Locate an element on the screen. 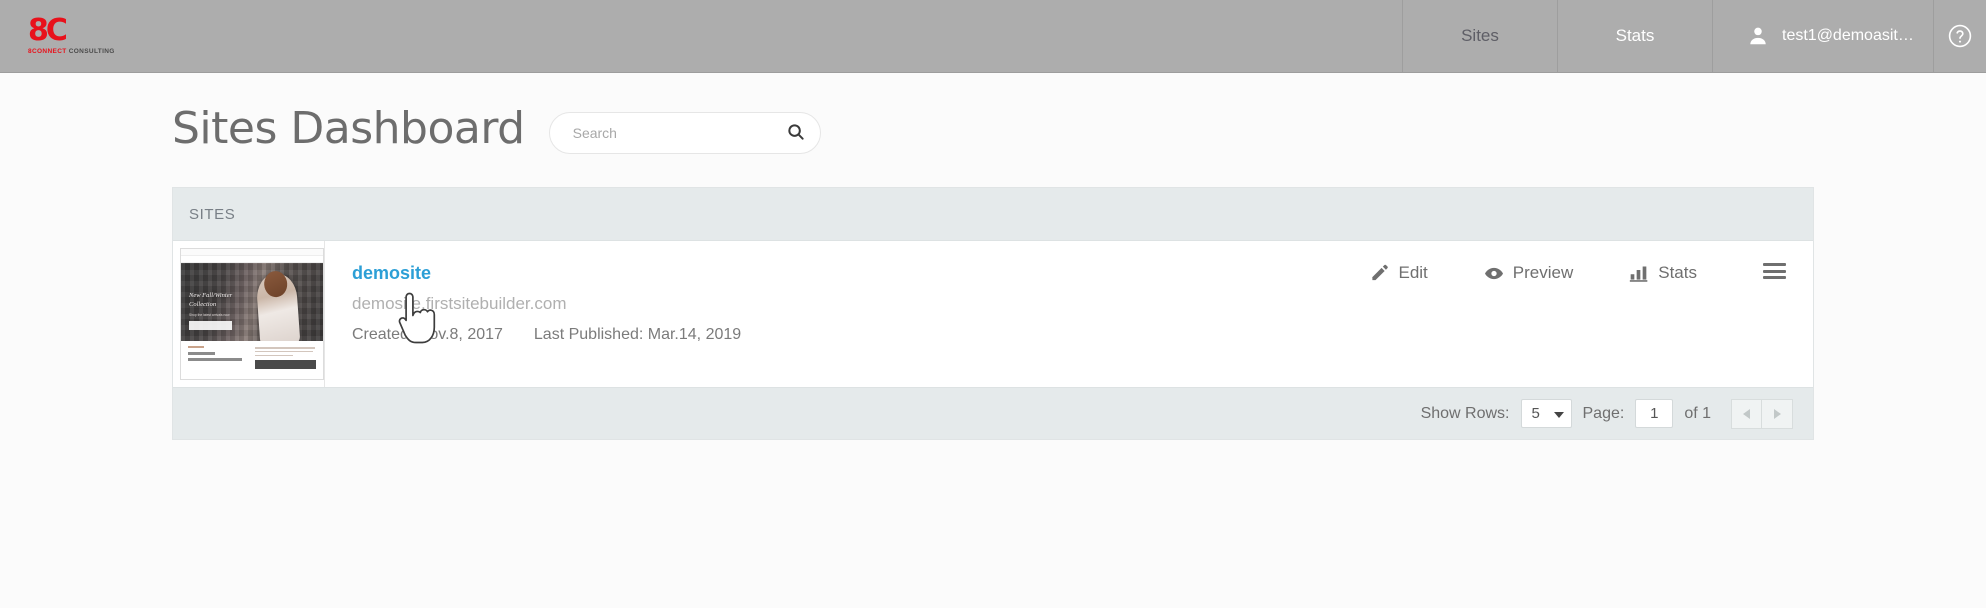  nav-item-sites: Sites is located at coordinates (1479, 36).